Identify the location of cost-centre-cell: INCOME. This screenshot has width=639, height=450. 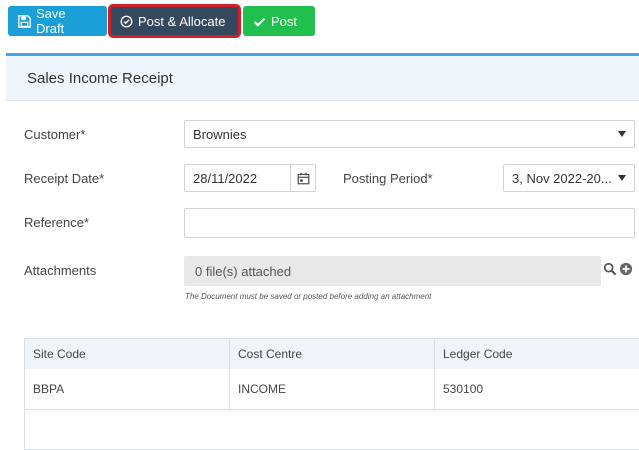
(332, 389).